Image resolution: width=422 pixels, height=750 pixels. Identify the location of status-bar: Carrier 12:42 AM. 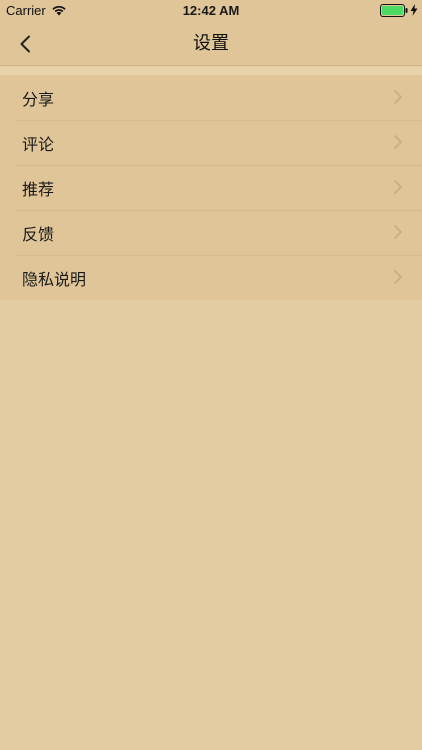
(211, 11).